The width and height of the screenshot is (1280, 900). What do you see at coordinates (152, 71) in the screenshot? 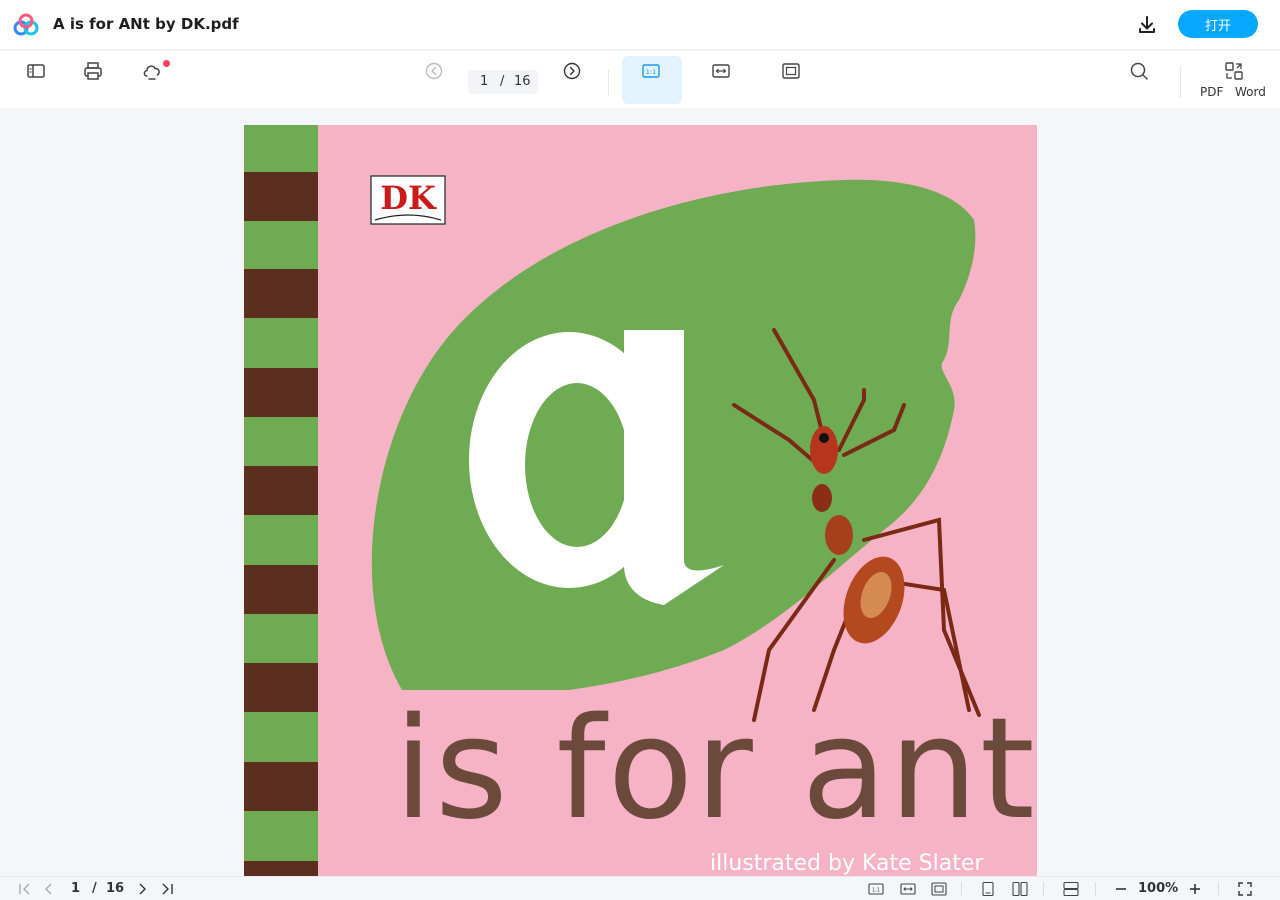
I see `cloud-save-icon` at bounding box center [152, 71].